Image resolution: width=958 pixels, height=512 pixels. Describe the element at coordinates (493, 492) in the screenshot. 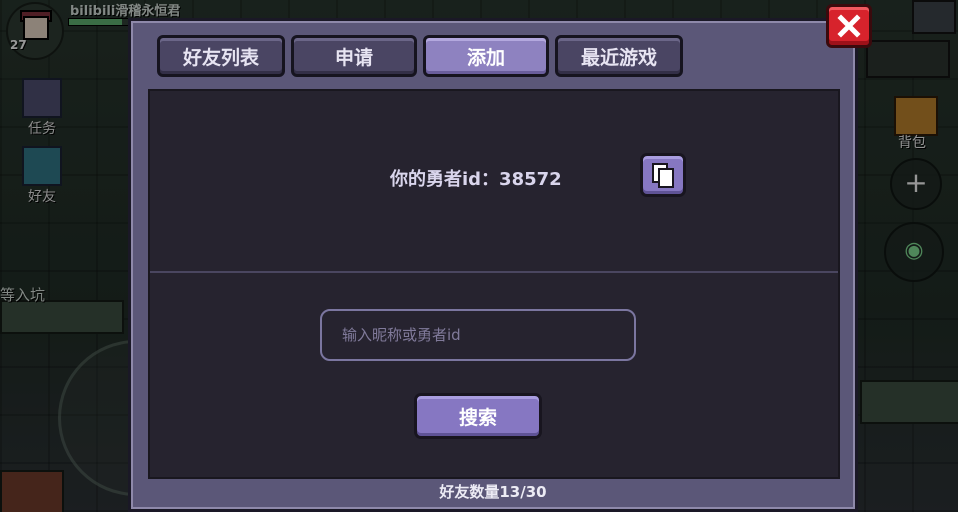

I see `friend-count: 好友数量13/30` at that location.